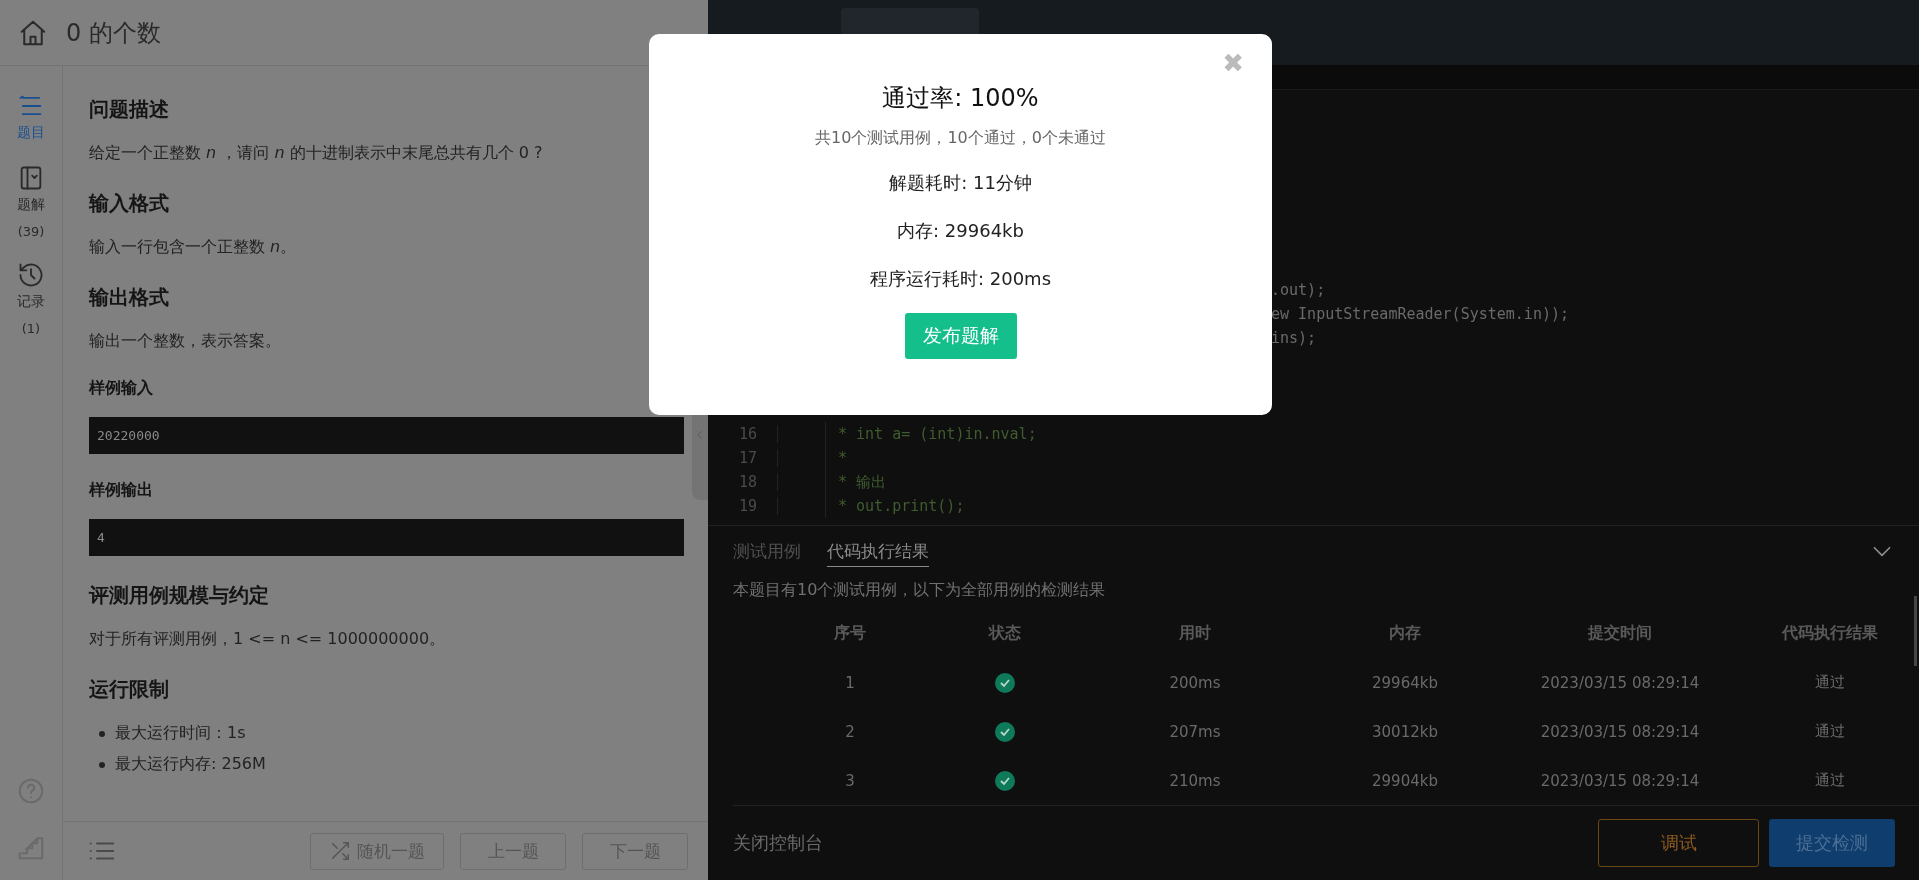 Image resolution: width=1919 pixels, height=880 pixels. I want to click on table-cell: 200ms, so click(1195, 682).